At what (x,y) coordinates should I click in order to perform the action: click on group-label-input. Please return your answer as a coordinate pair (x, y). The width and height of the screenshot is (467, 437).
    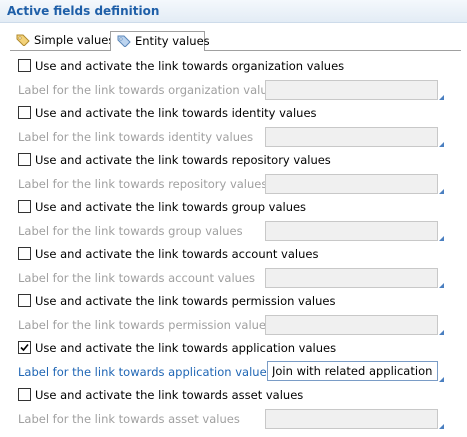
    Looking at the image, I should click on (351, 231).